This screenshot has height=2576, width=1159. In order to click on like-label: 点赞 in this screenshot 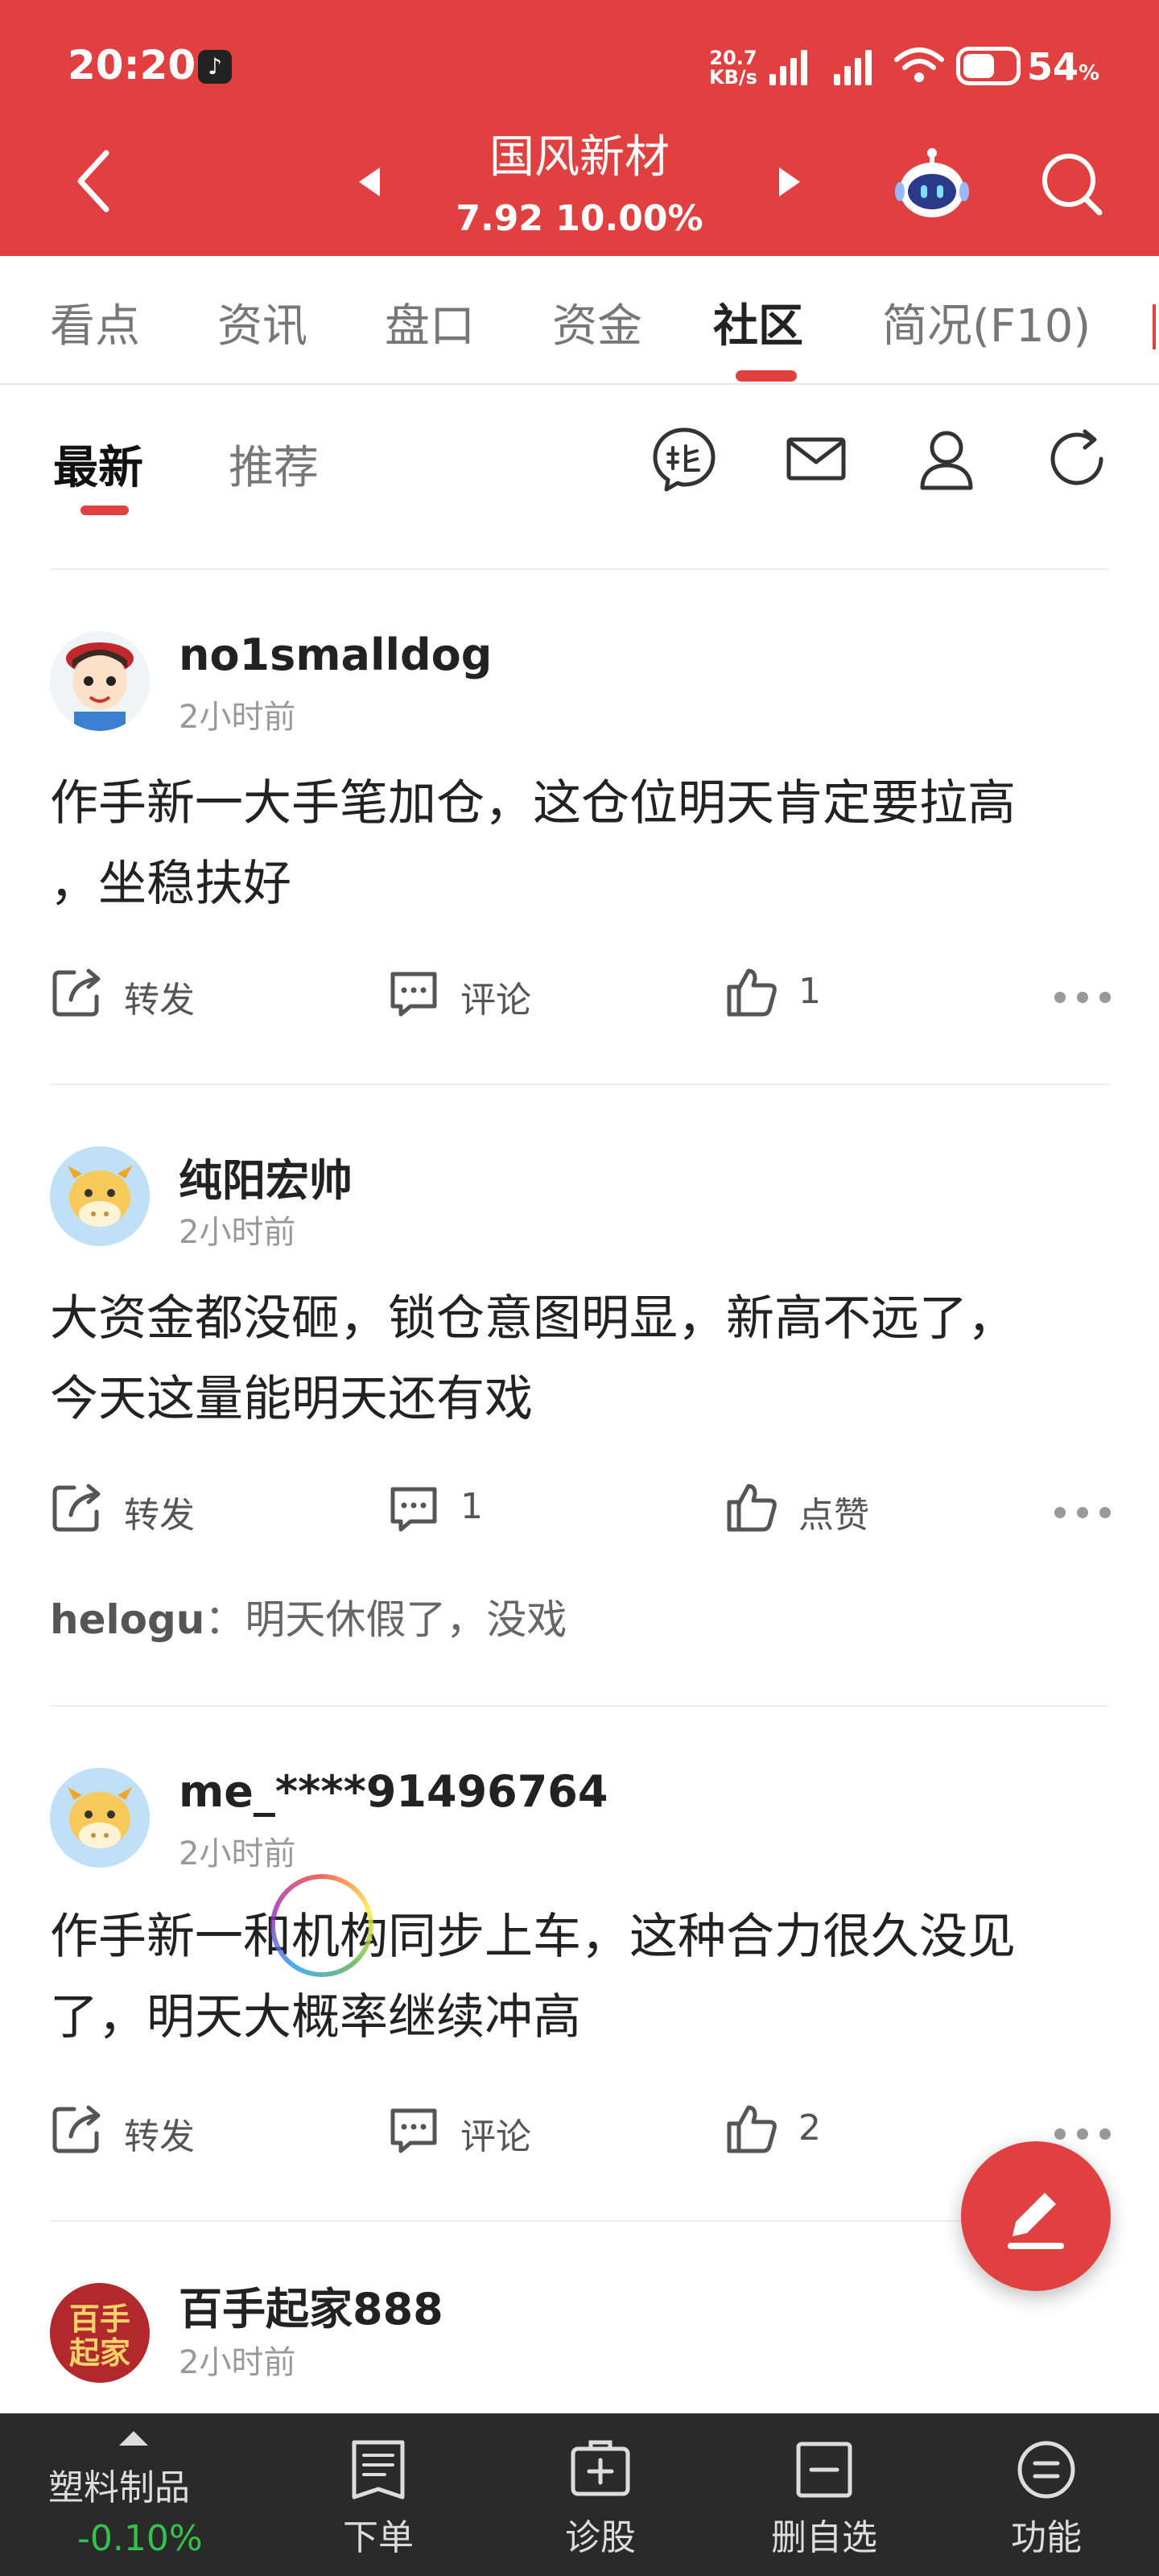, I will do `click(833, 1515)`.